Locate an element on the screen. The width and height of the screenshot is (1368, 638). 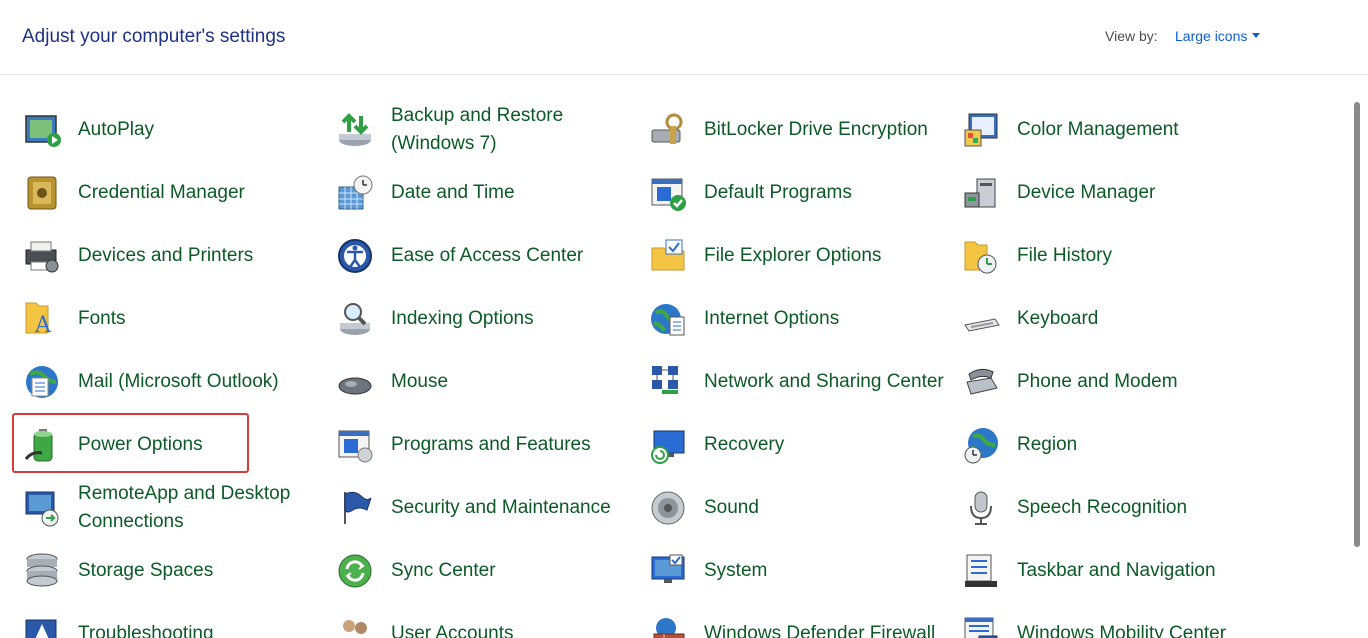
control-panel-item-label: Date and Time is located at coordinates (453, 192).